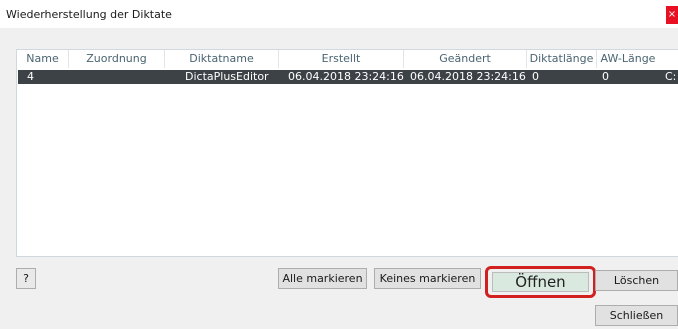 This screenshot has width=678, height=329. I want to click on select-none-button: Keines markieren, so click(427, 278).